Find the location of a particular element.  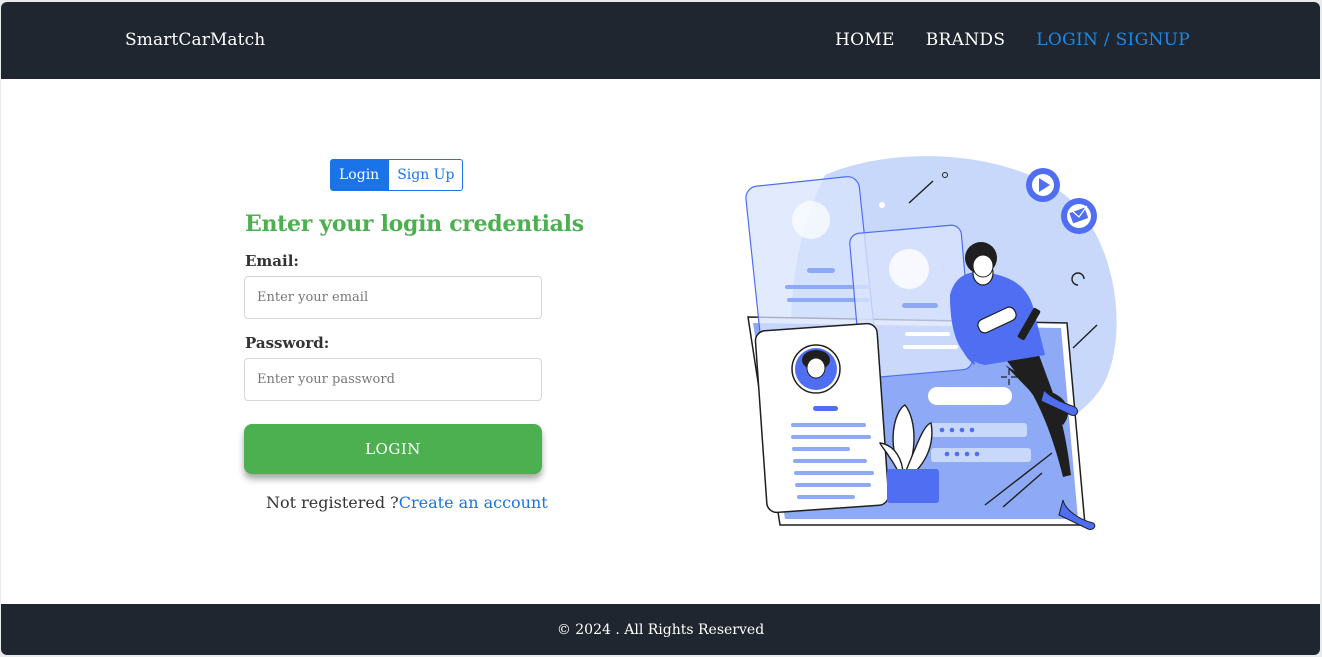

footer: © 2024 . All Rights Reserved is located at coordinates (660, 629).